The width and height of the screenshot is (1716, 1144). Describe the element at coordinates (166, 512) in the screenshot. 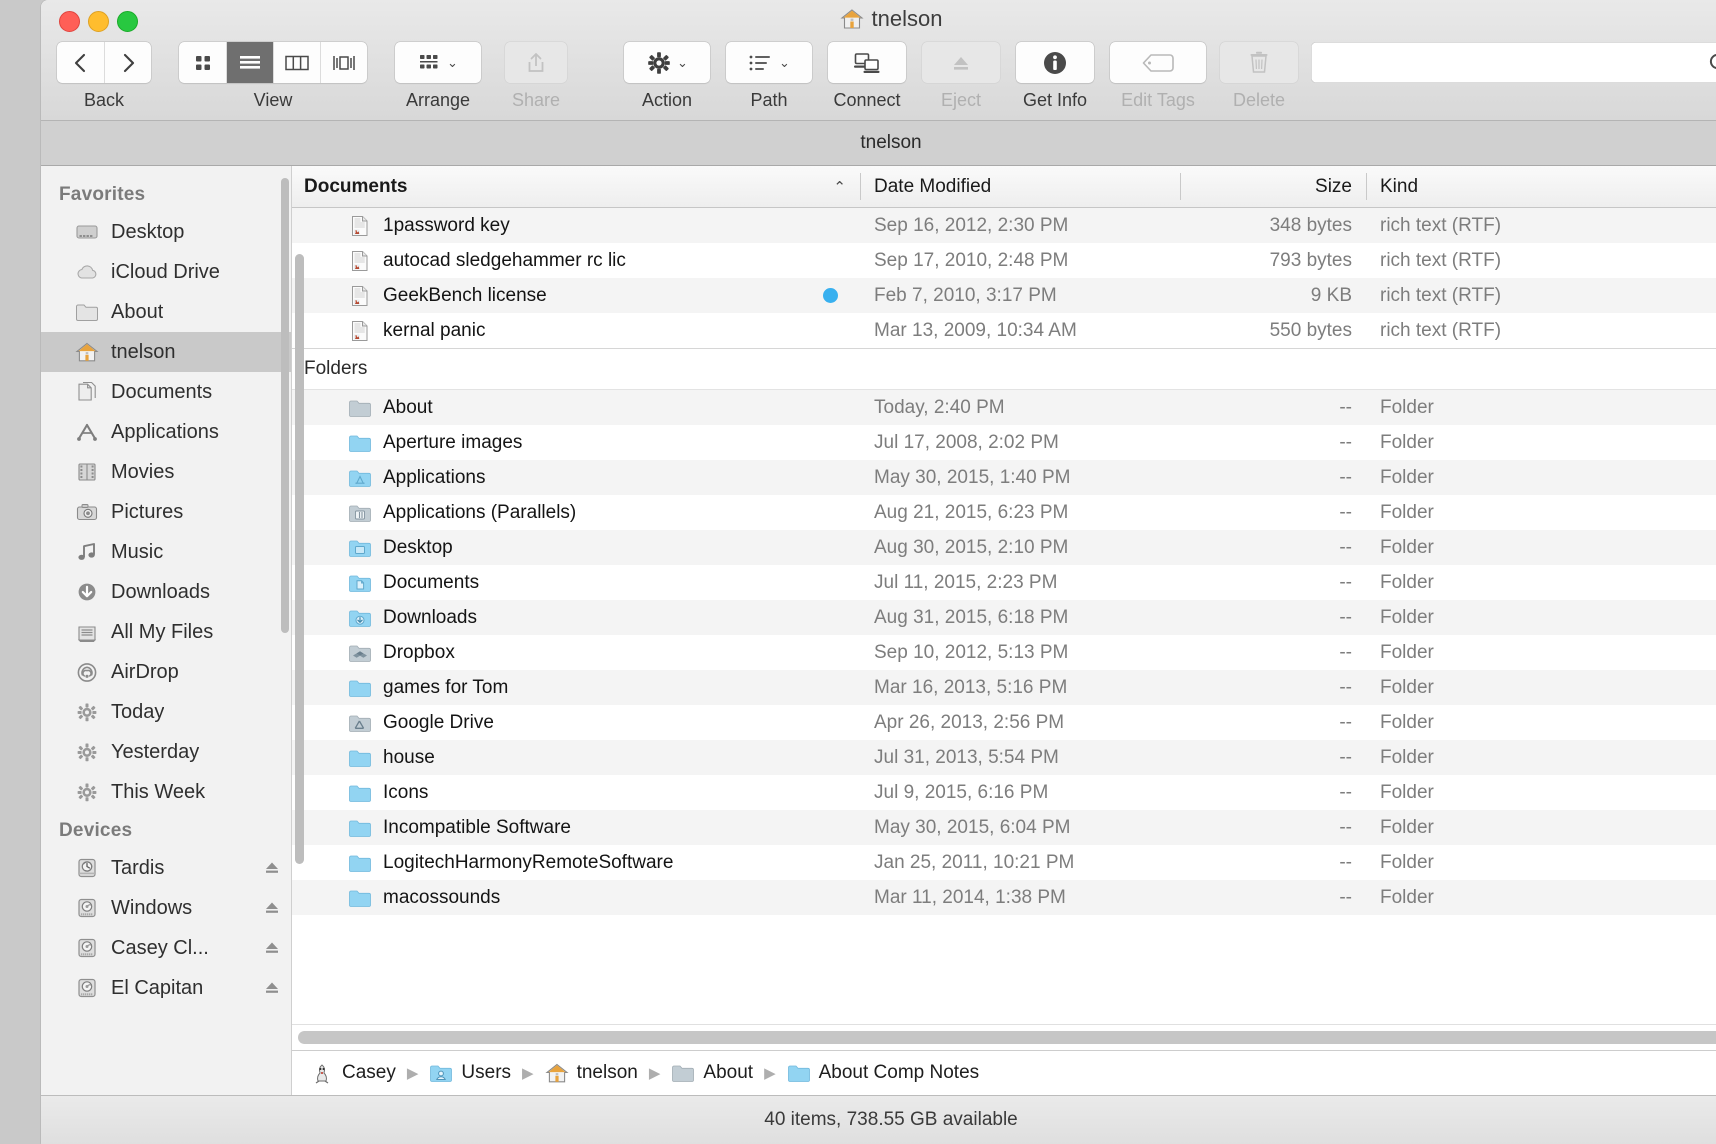

I see `sidebar-item-pictures: Pictures` at that location.